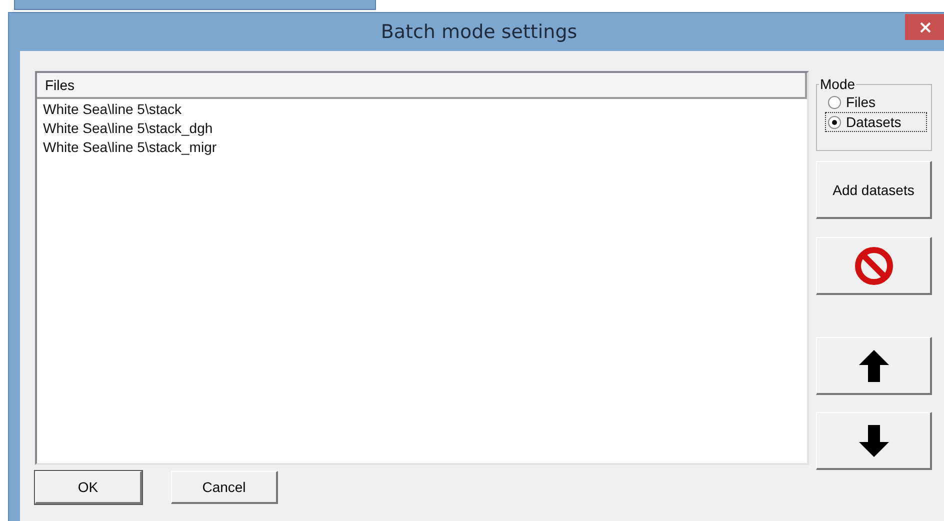 This screenshot has width=944, height=521. I want to click on radio-option: Files, so click(876, 102).